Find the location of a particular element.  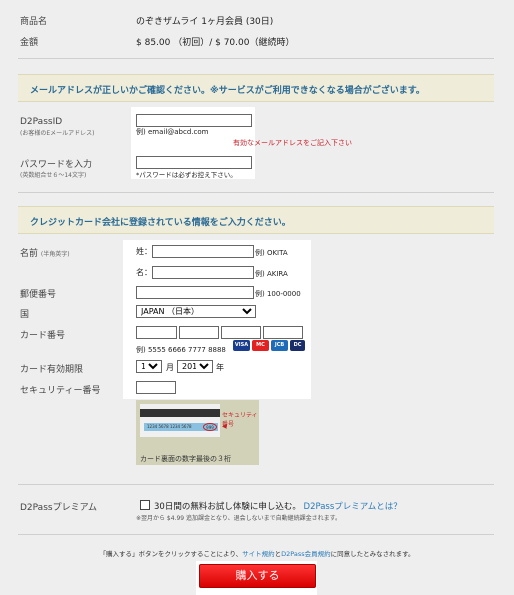

premium-link: D2Passプレミアムとは？ is located at coordinates (353, 507).